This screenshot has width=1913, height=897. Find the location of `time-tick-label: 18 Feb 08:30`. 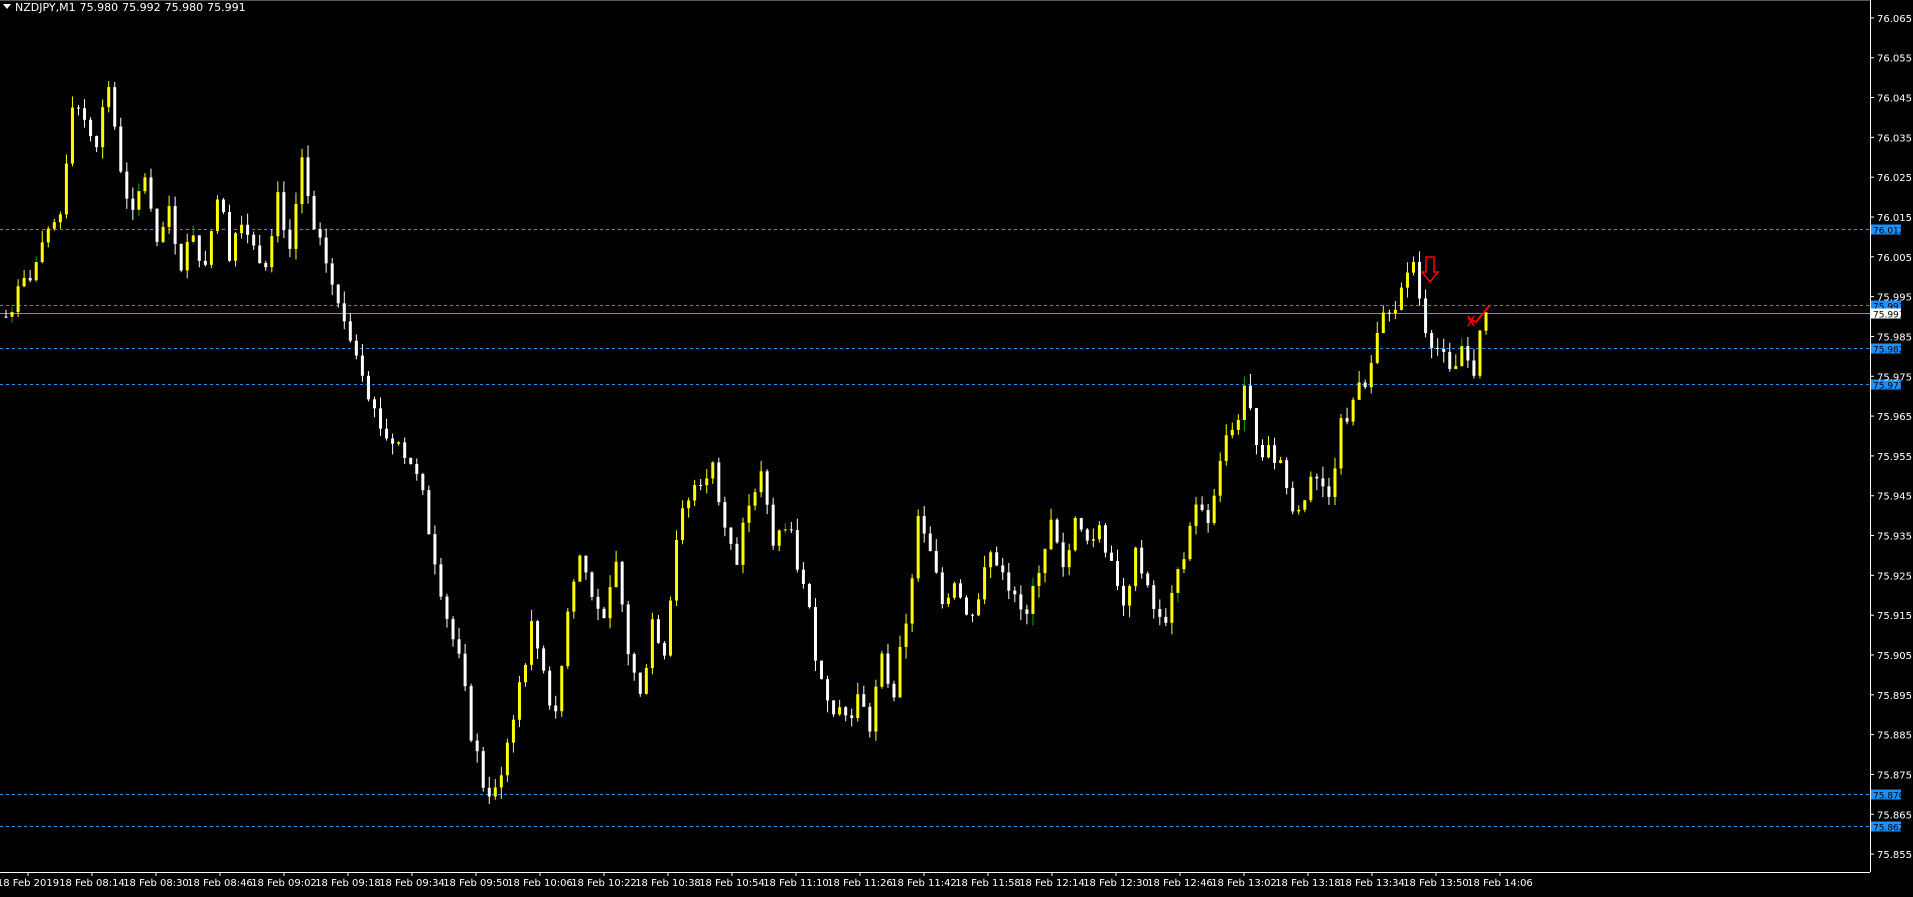

time-tick-label: 18 Feb 08:30 is located at coordinates (156, 883).